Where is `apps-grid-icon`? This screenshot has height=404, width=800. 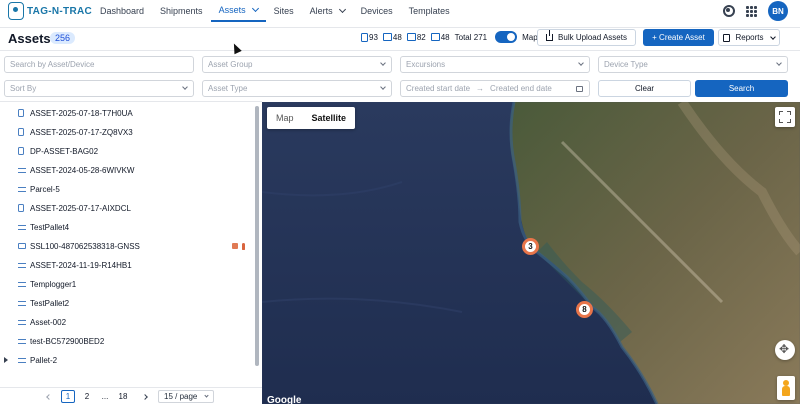 apps-grid-icon is located at coordinates (751, 11).